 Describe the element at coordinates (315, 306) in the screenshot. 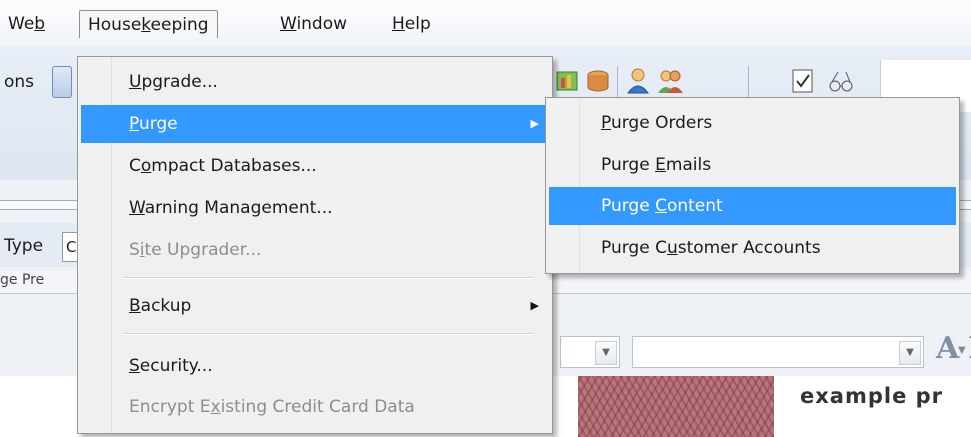

I see `menu-item-backup: Backup ▶` at that location.